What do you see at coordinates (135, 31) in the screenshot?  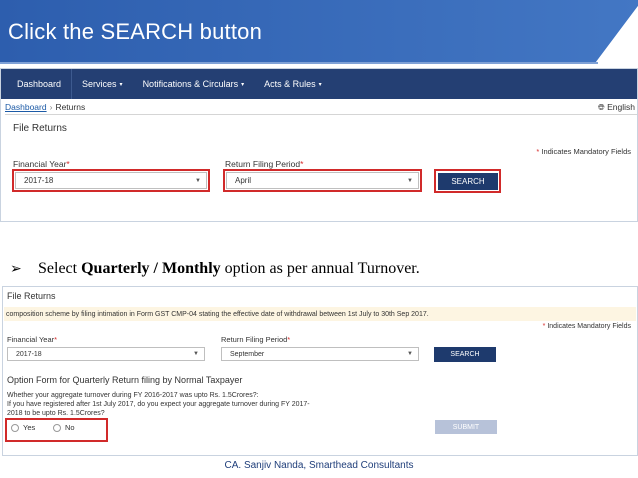 I see `slide-title: Click the SEARCH button` at bounding box center [135, 31].